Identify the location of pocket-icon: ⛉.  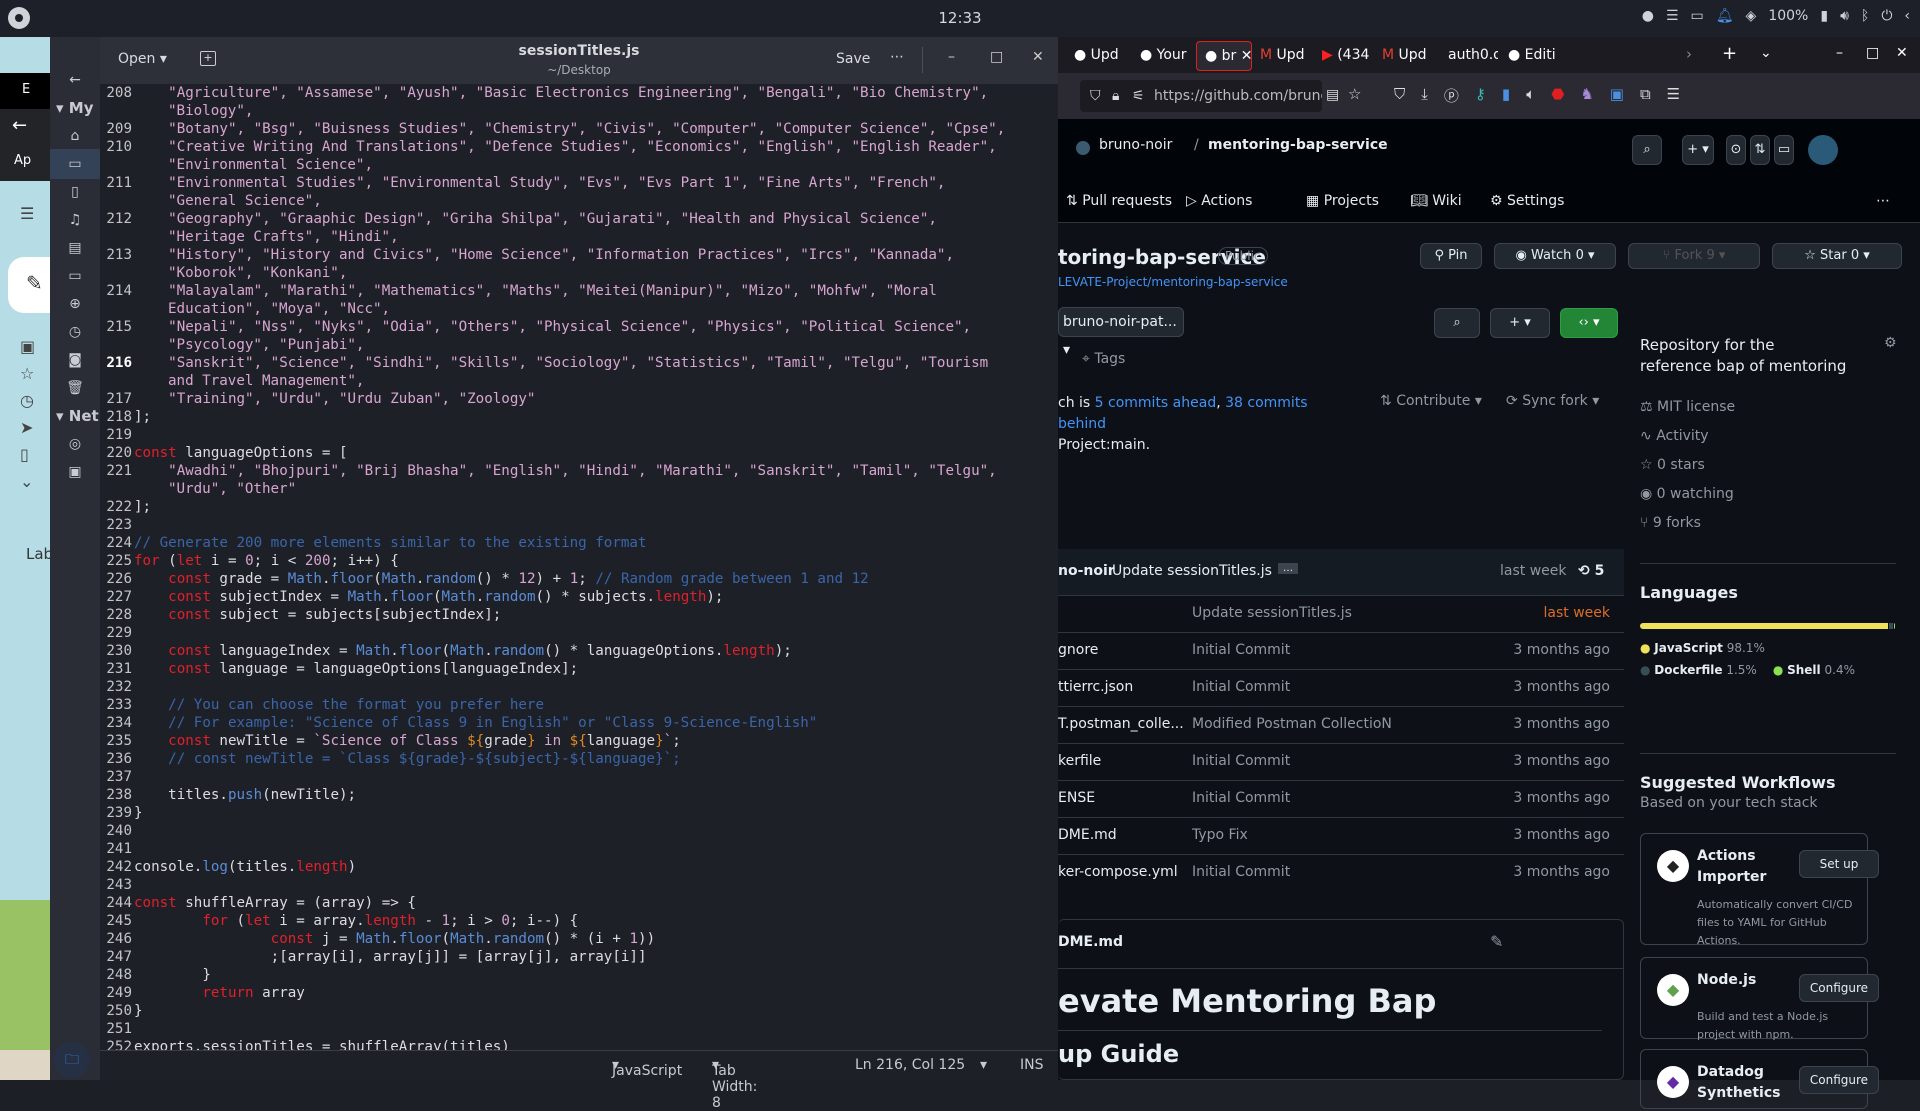
(1399, 95).